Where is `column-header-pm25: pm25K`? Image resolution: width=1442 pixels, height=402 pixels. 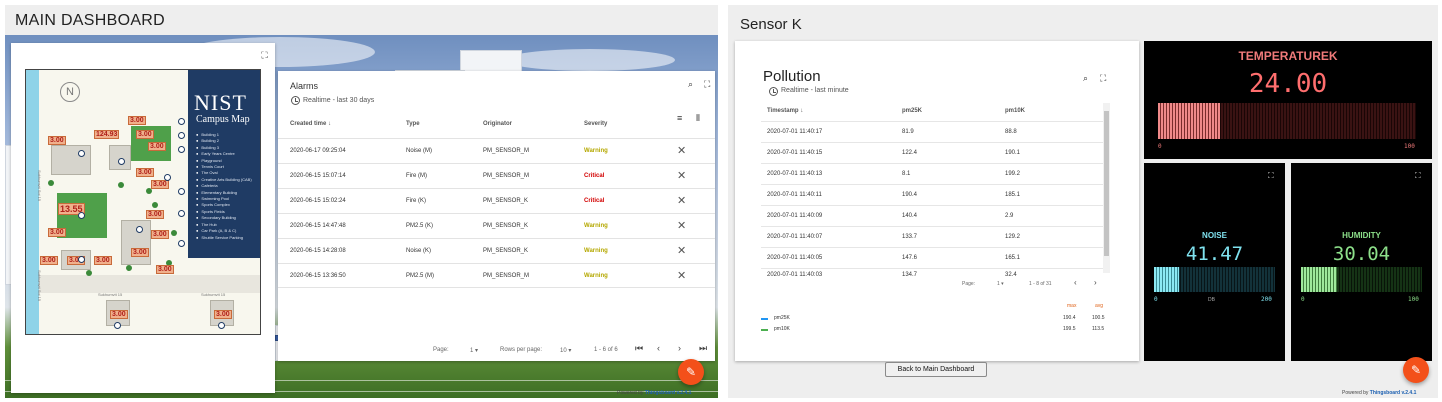 column-header-pm25: pm25K is located at coordinates (912, 111).